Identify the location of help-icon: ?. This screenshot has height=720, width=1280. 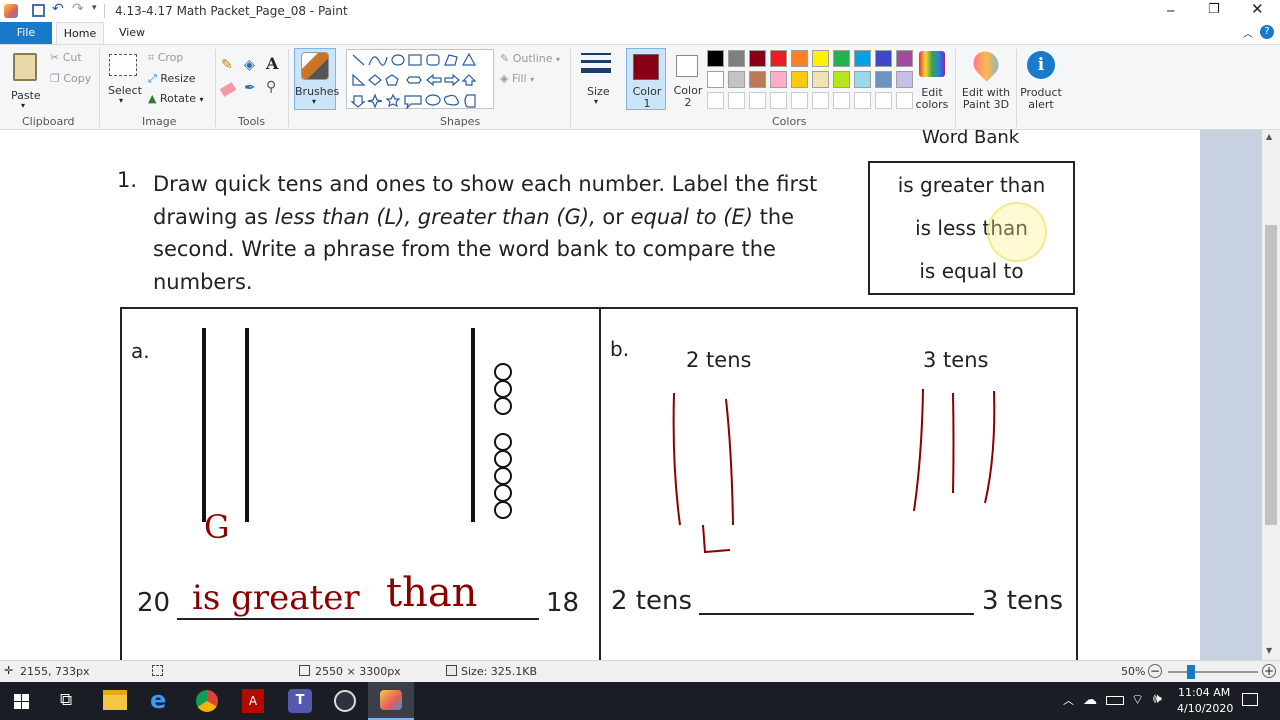
(1267, 32).